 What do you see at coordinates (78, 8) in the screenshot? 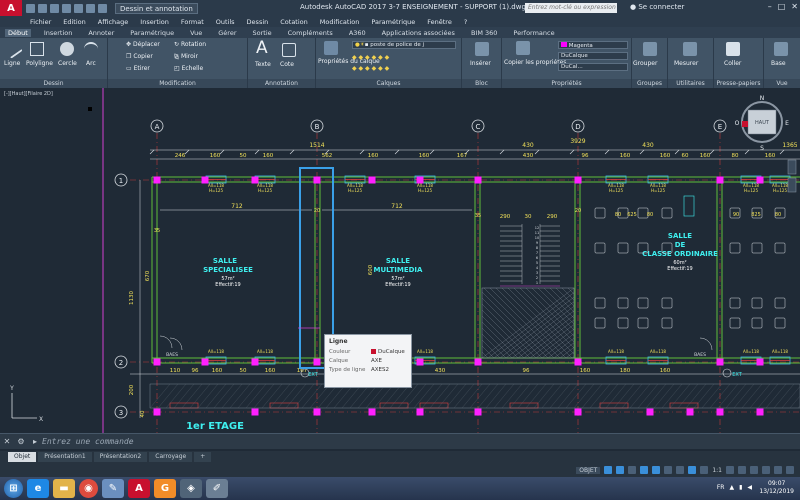
I see `print-icon` at bounding box center [78, 8].